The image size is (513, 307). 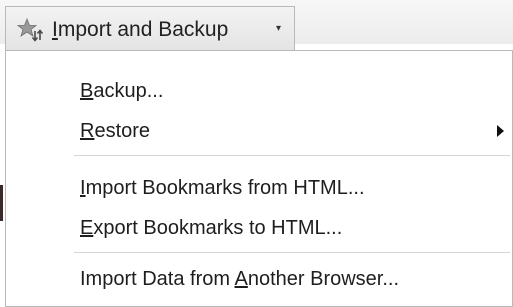 I want to click on dropdown-arrow-icon: ▾, so click(x=279, y=28).